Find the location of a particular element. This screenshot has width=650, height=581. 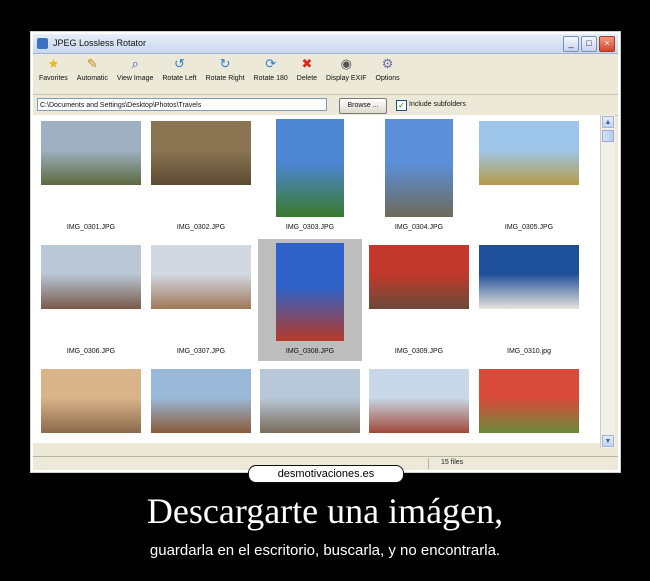

app-icon is located at coordinates (42, 43).